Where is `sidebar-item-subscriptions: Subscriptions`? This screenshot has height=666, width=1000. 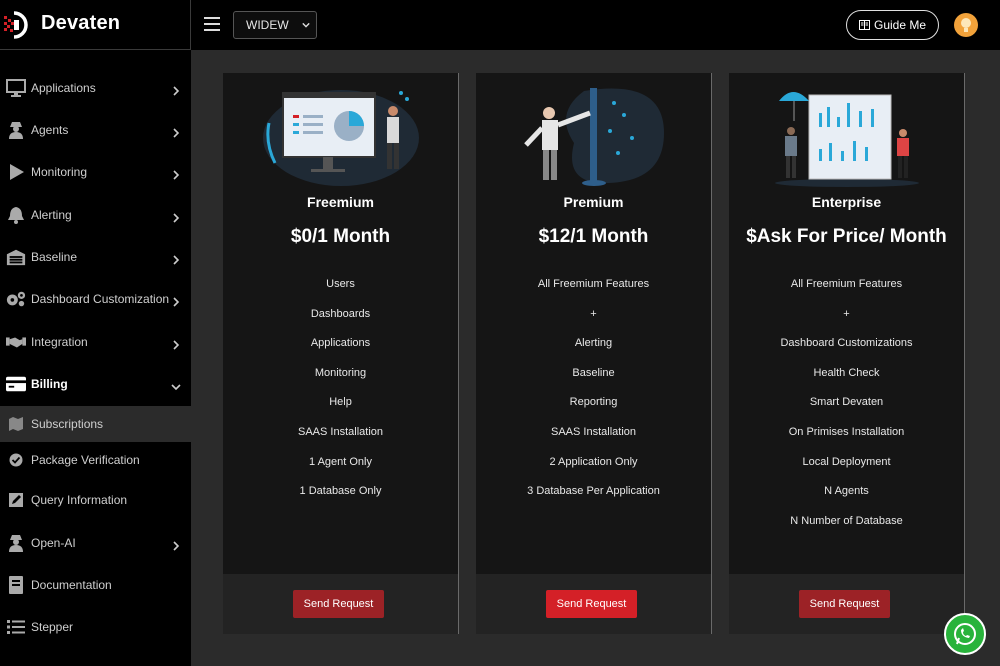 sidebar-item-subscriptions: Subscriptions is located at coordinates (95, 424).